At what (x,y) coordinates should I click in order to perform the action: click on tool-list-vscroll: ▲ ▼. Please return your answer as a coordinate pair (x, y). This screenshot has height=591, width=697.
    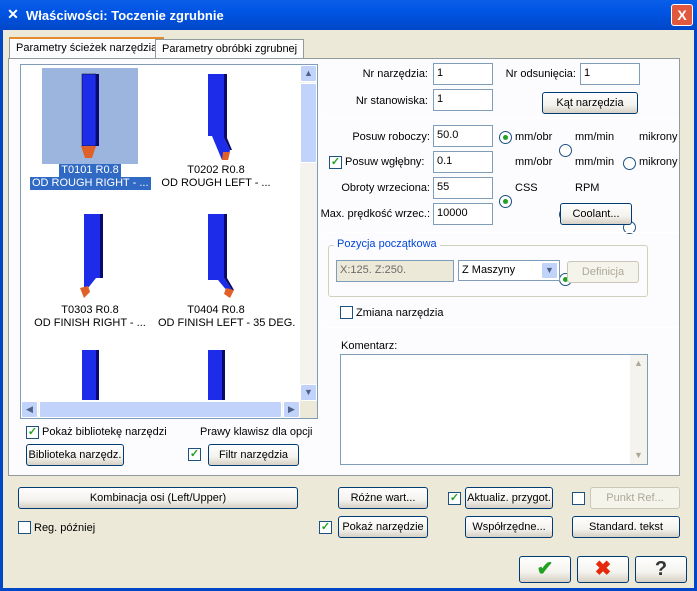
    Looking at the image, I should click on (308, 233).